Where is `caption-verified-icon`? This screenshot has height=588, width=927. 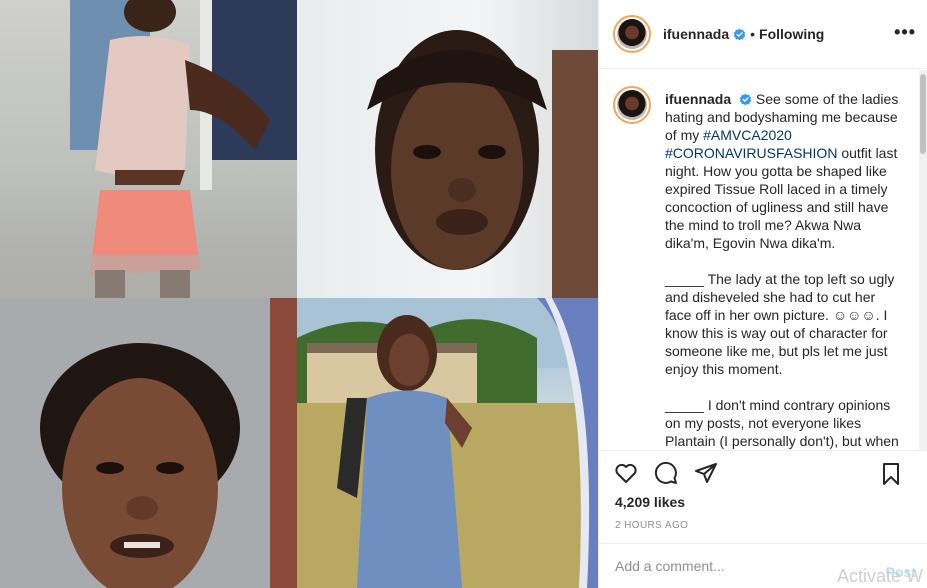
caption-verified-icon is located at coordinates (745, 99).